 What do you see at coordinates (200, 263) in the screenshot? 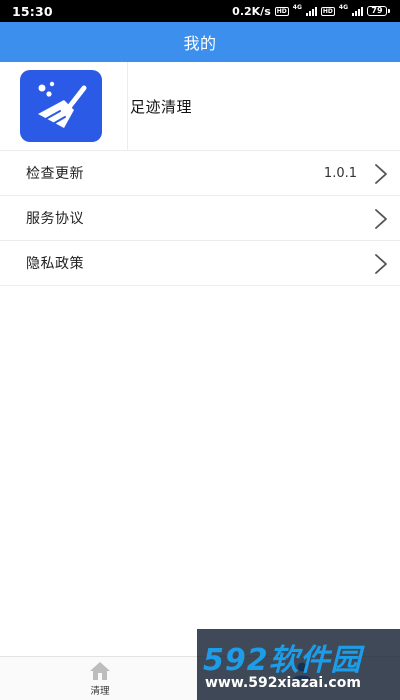
I see `menu-item-privacy-policy: 隐私政策` at bounding box center [200, 263].